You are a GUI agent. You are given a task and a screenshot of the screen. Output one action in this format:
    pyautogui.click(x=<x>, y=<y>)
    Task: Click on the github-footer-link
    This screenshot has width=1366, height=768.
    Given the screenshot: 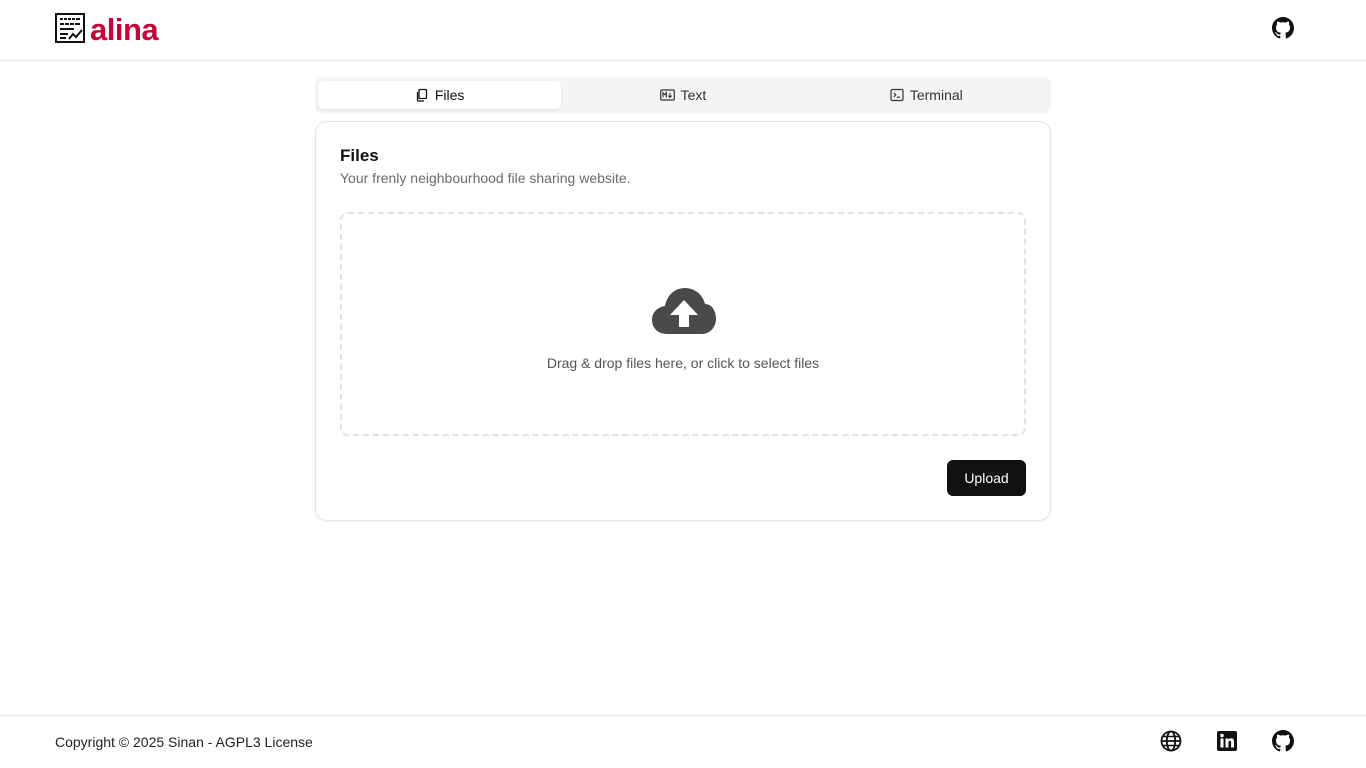 What is the action you would take?
    pyautogui.click(x=1283, y=741)
    